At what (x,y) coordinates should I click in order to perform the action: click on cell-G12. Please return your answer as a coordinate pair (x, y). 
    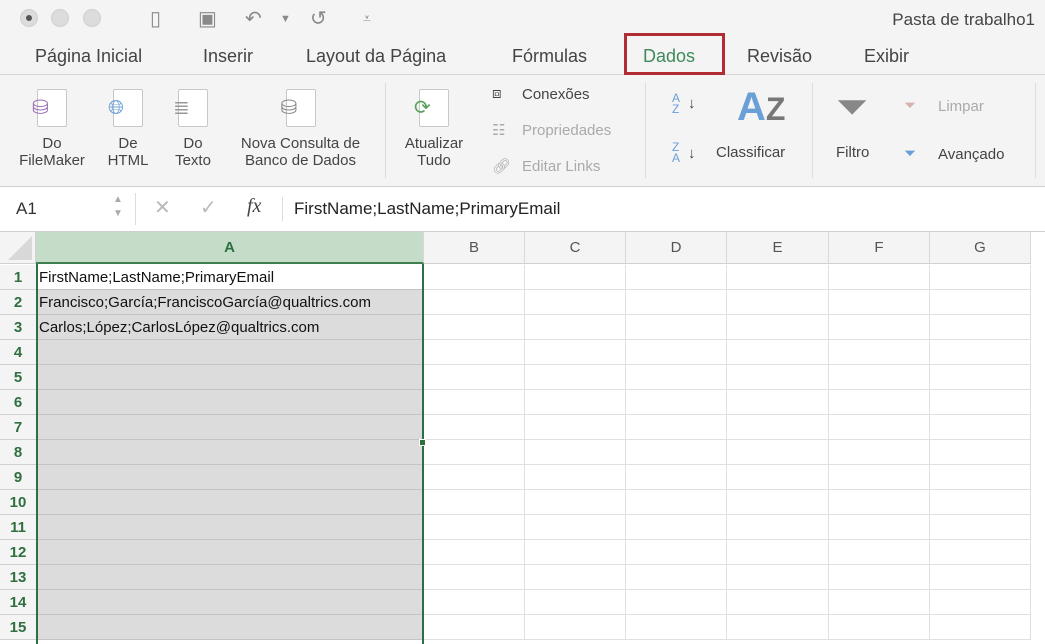
    Looking at the image, I should click on (980, 552).